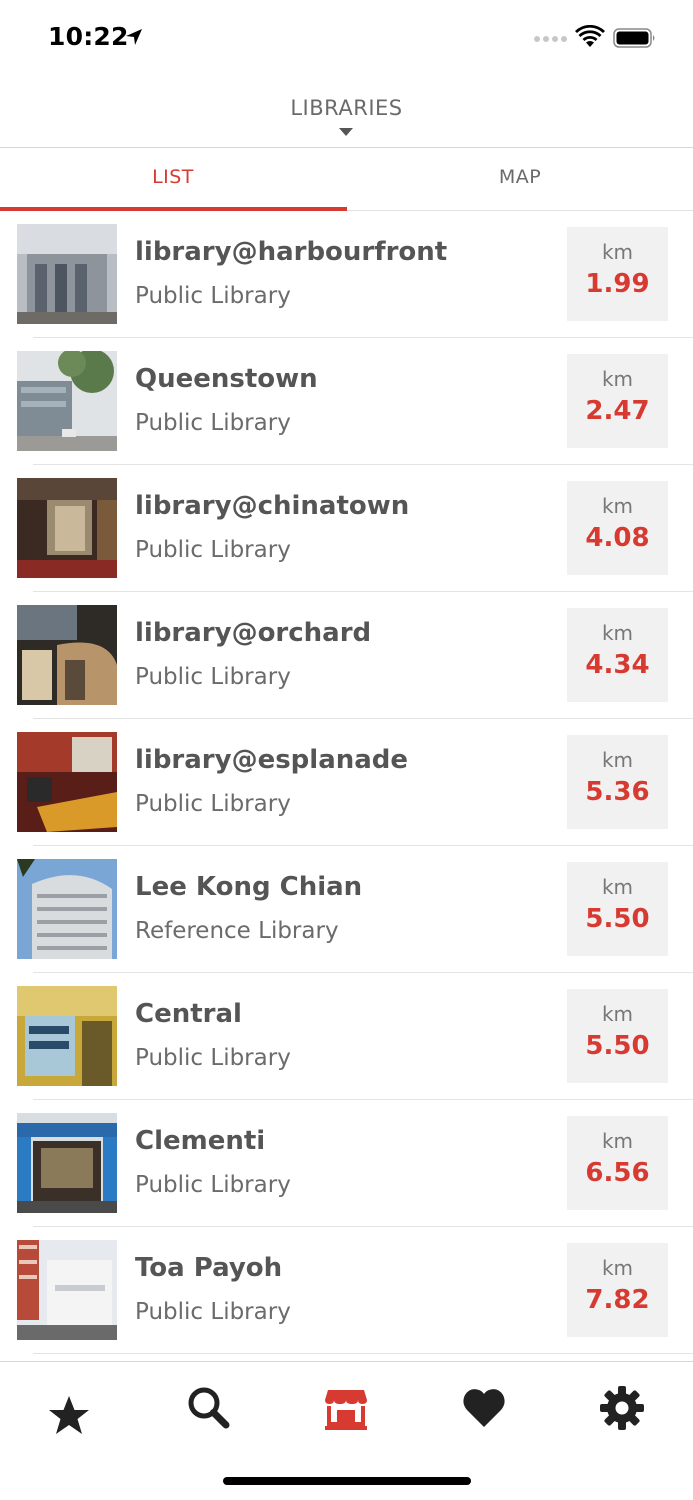  Describe the element at coordinates (88, 36) in the screenshot. I see `status-time: 10:22` at that location.